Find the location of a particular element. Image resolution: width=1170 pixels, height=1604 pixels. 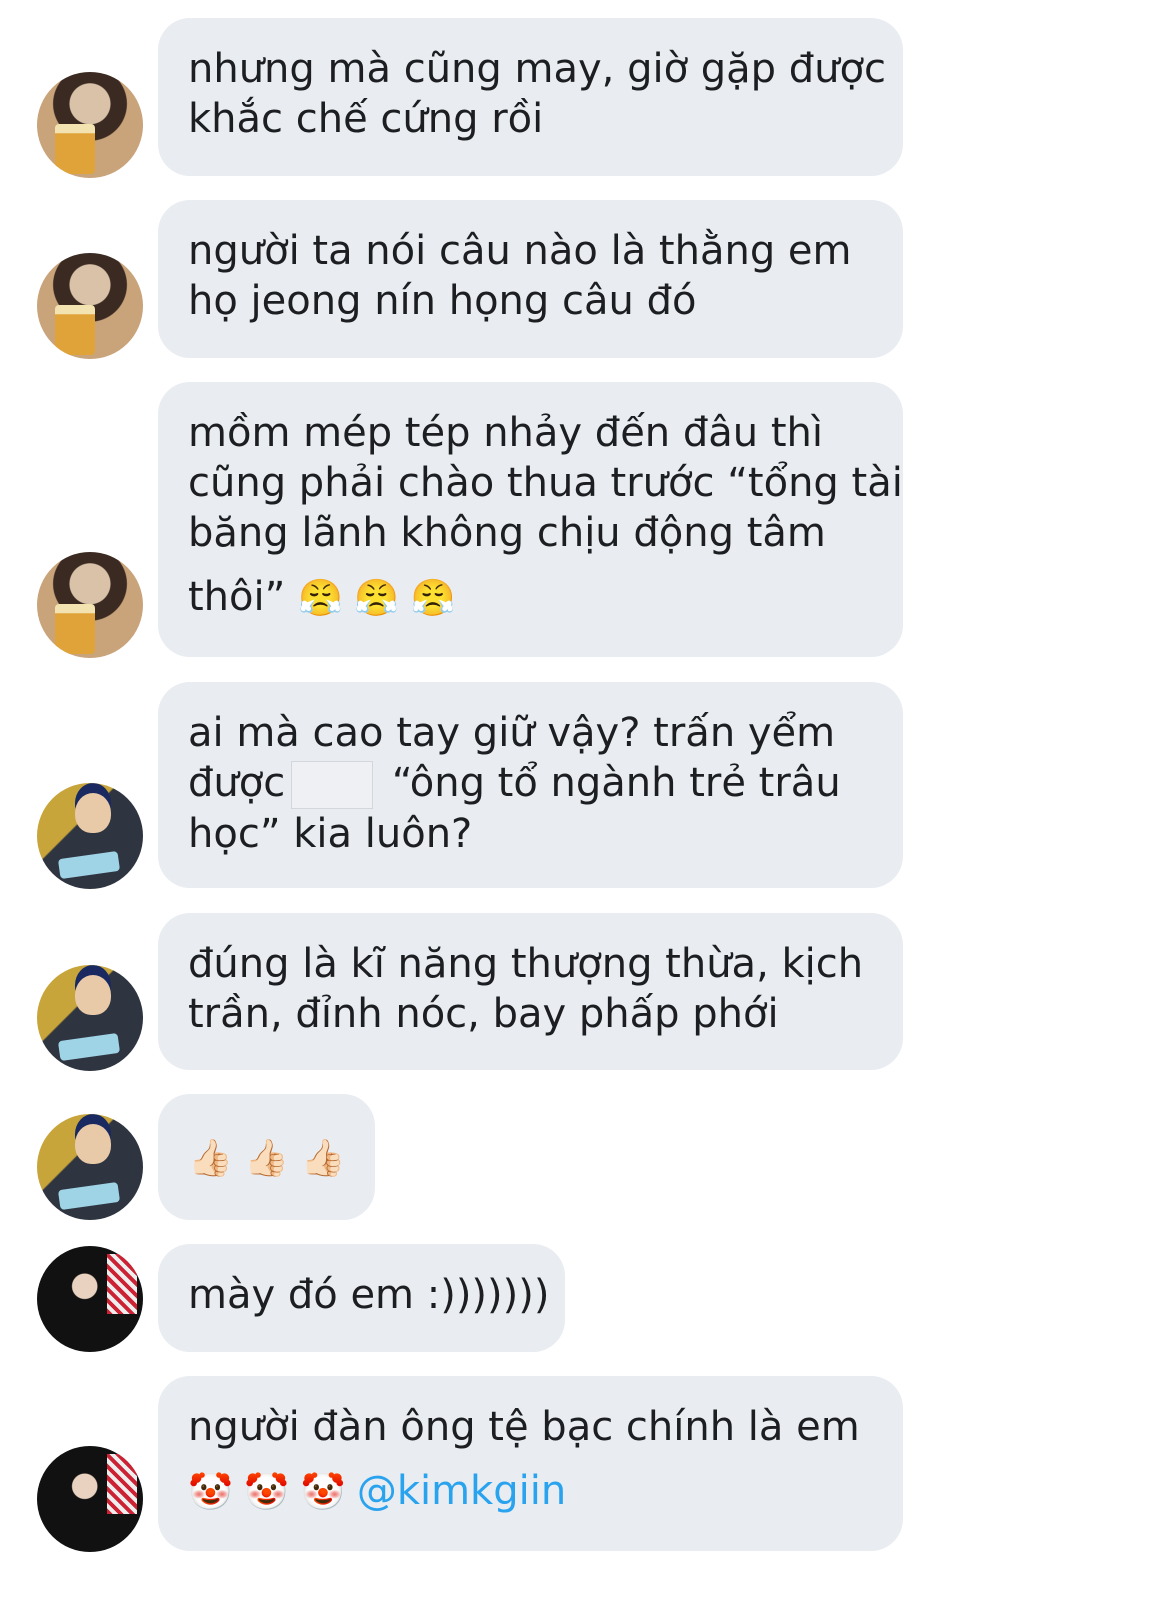

message-text: băng lãnh không chịu động tâm is located at coordinates (507, 533).